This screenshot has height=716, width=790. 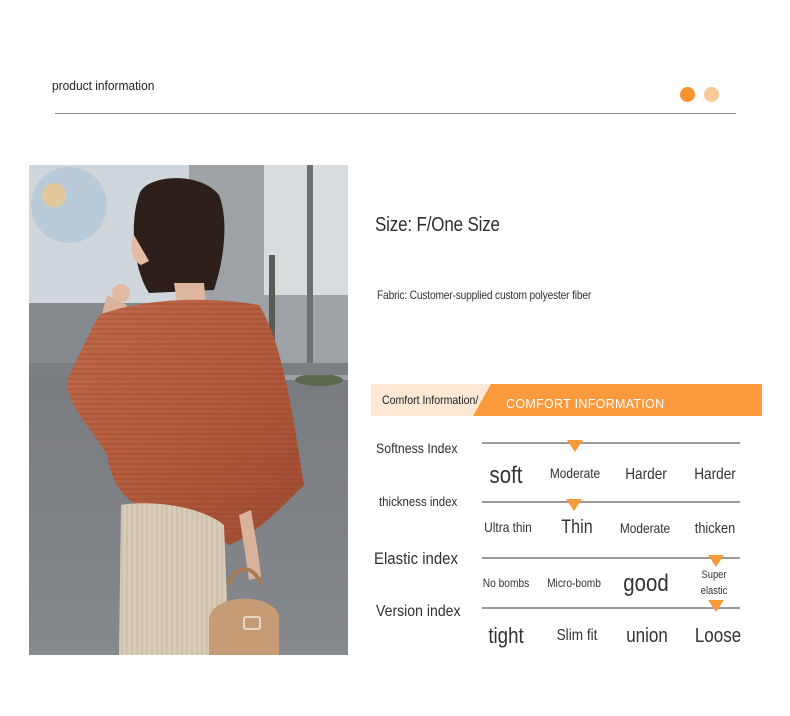 I want to click on size-info: Size: F/One Size, so click(x=437, y=225).